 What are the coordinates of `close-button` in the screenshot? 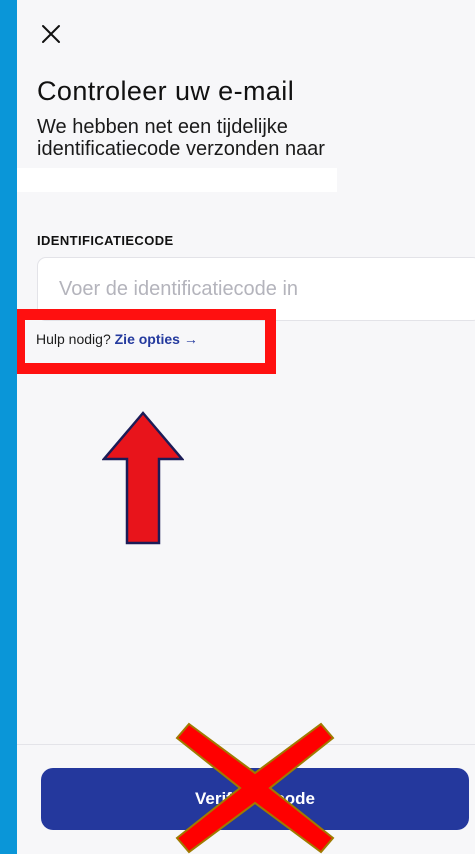 It's located at (51, 34).